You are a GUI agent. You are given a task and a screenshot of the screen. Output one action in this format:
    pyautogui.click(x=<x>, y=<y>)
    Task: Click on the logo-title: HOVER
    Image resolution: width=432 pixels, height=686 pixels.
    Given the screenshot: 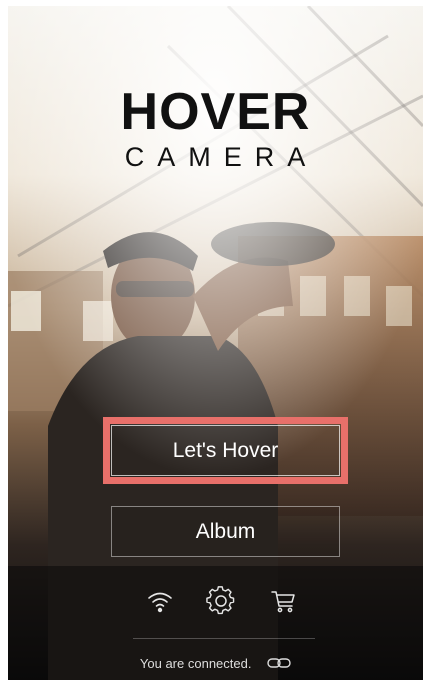 What is the action you would take?
    pyautogui.click(x=215, y=112)
    